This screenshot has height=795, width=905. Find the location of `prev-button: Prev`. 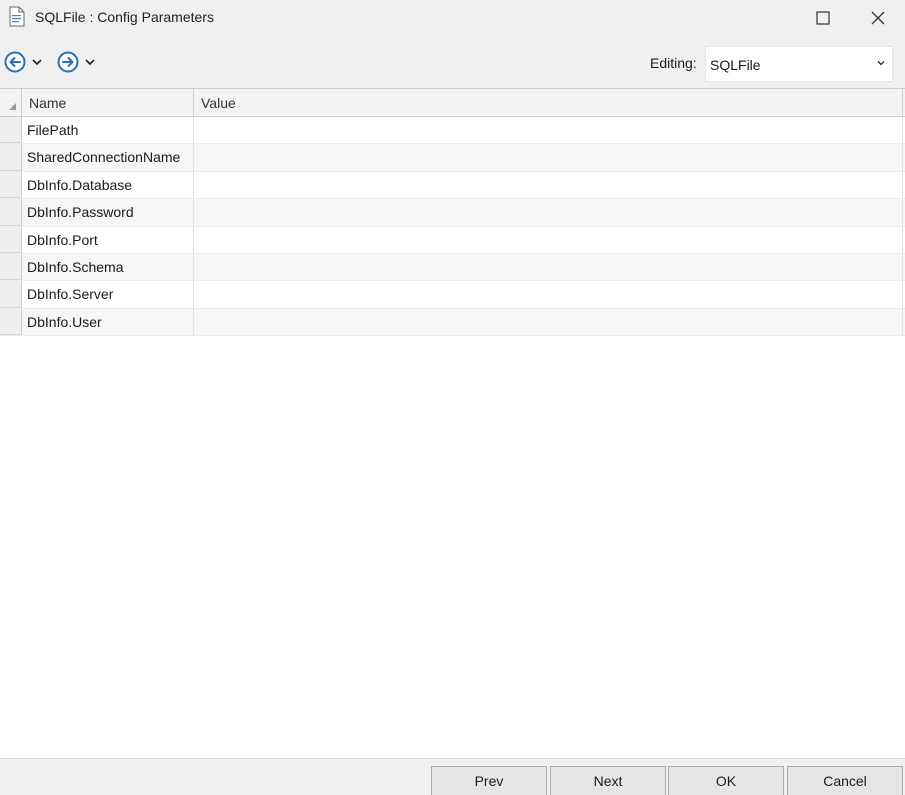

prev-button: Prev is located at coordinates (489, 780).